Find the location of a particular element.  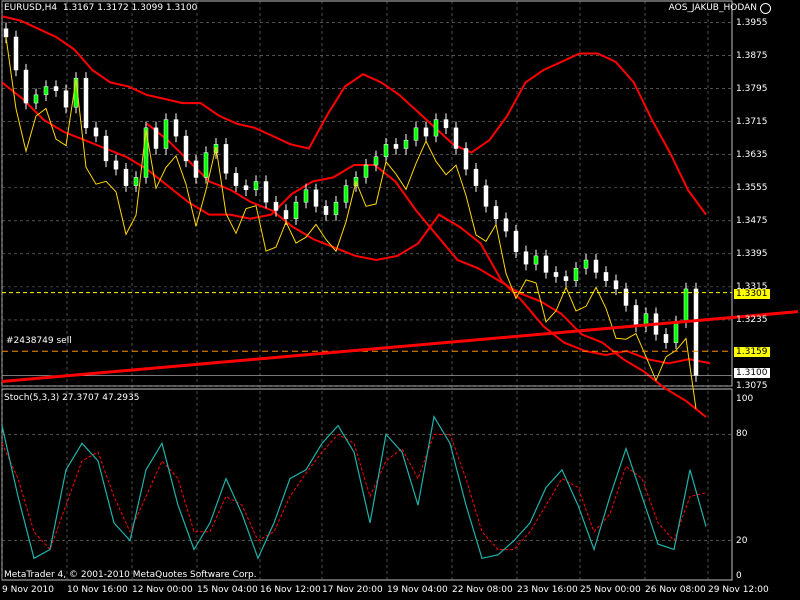

time-tick-label: 23 Nov 16:00 is located at coordinates (547, 590).